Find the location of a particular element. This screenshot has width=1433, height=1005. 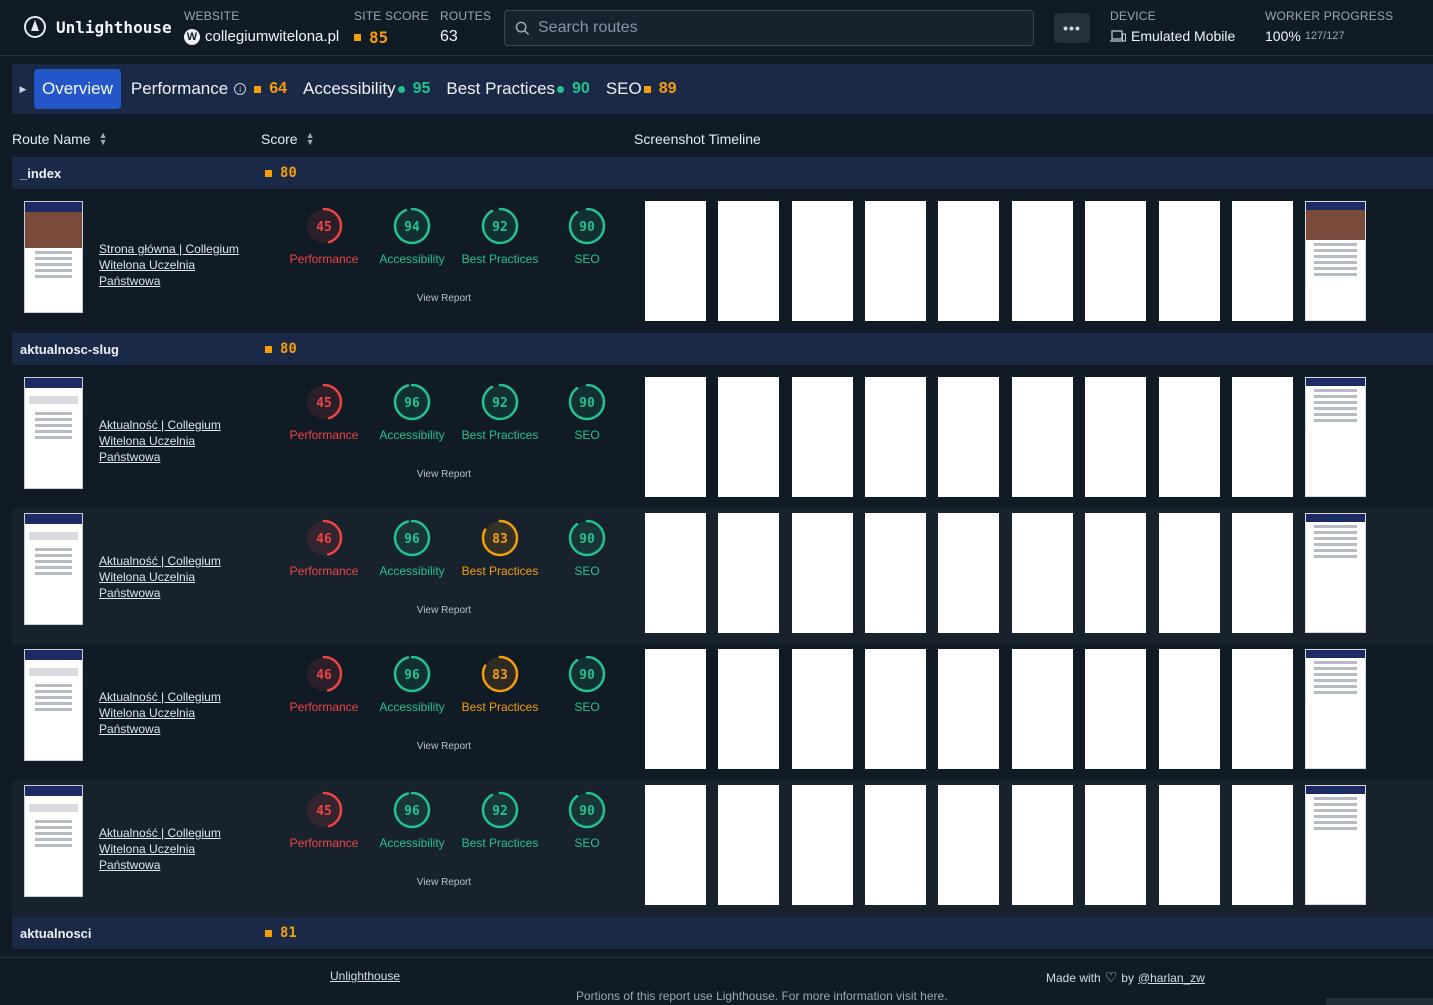

footer-unlighthouse-link: Unlighthouse is located at coordinates (365, 976).